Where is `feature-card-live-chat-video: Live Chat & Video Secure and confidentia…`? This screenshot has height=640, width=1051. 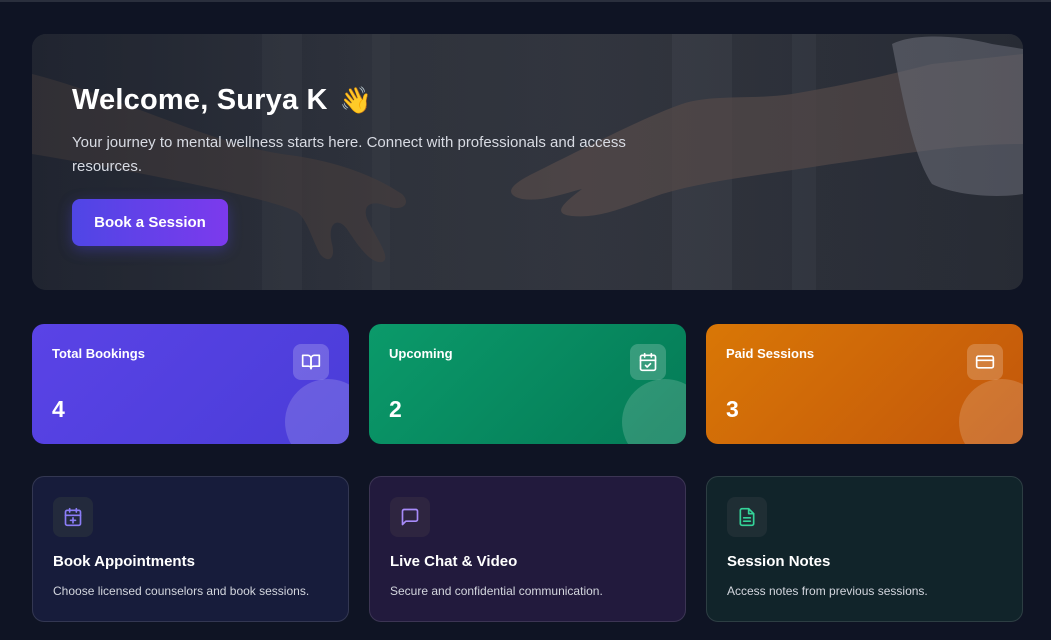 feature-card-live-chat-video: Live Chat & Video Secure and confidentia… is located at coordinates (527, 549).